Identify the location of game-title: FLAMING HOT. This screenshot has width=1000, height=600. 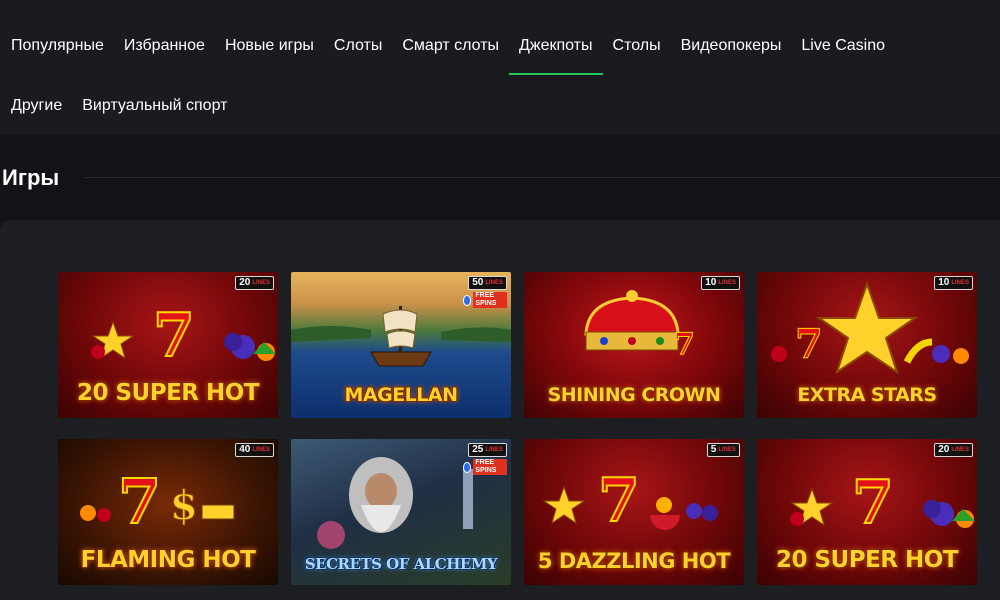
(168, 560).